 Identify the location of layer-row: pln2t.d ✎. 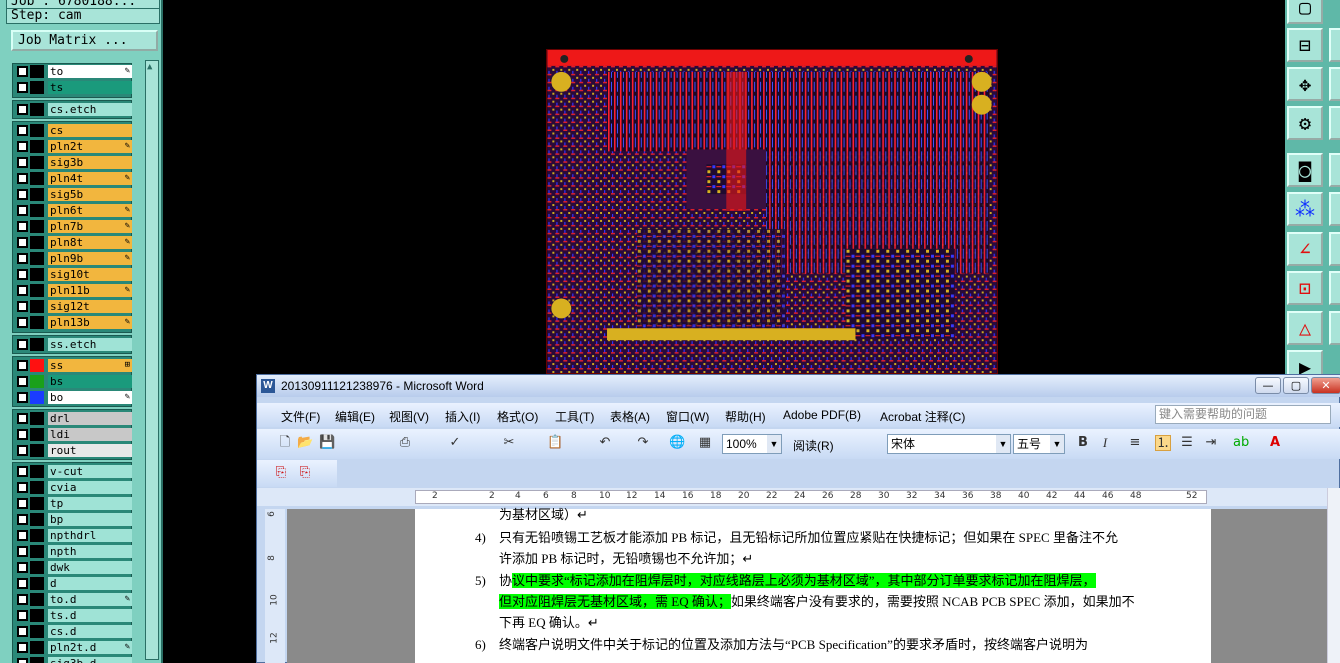
(73, 647).